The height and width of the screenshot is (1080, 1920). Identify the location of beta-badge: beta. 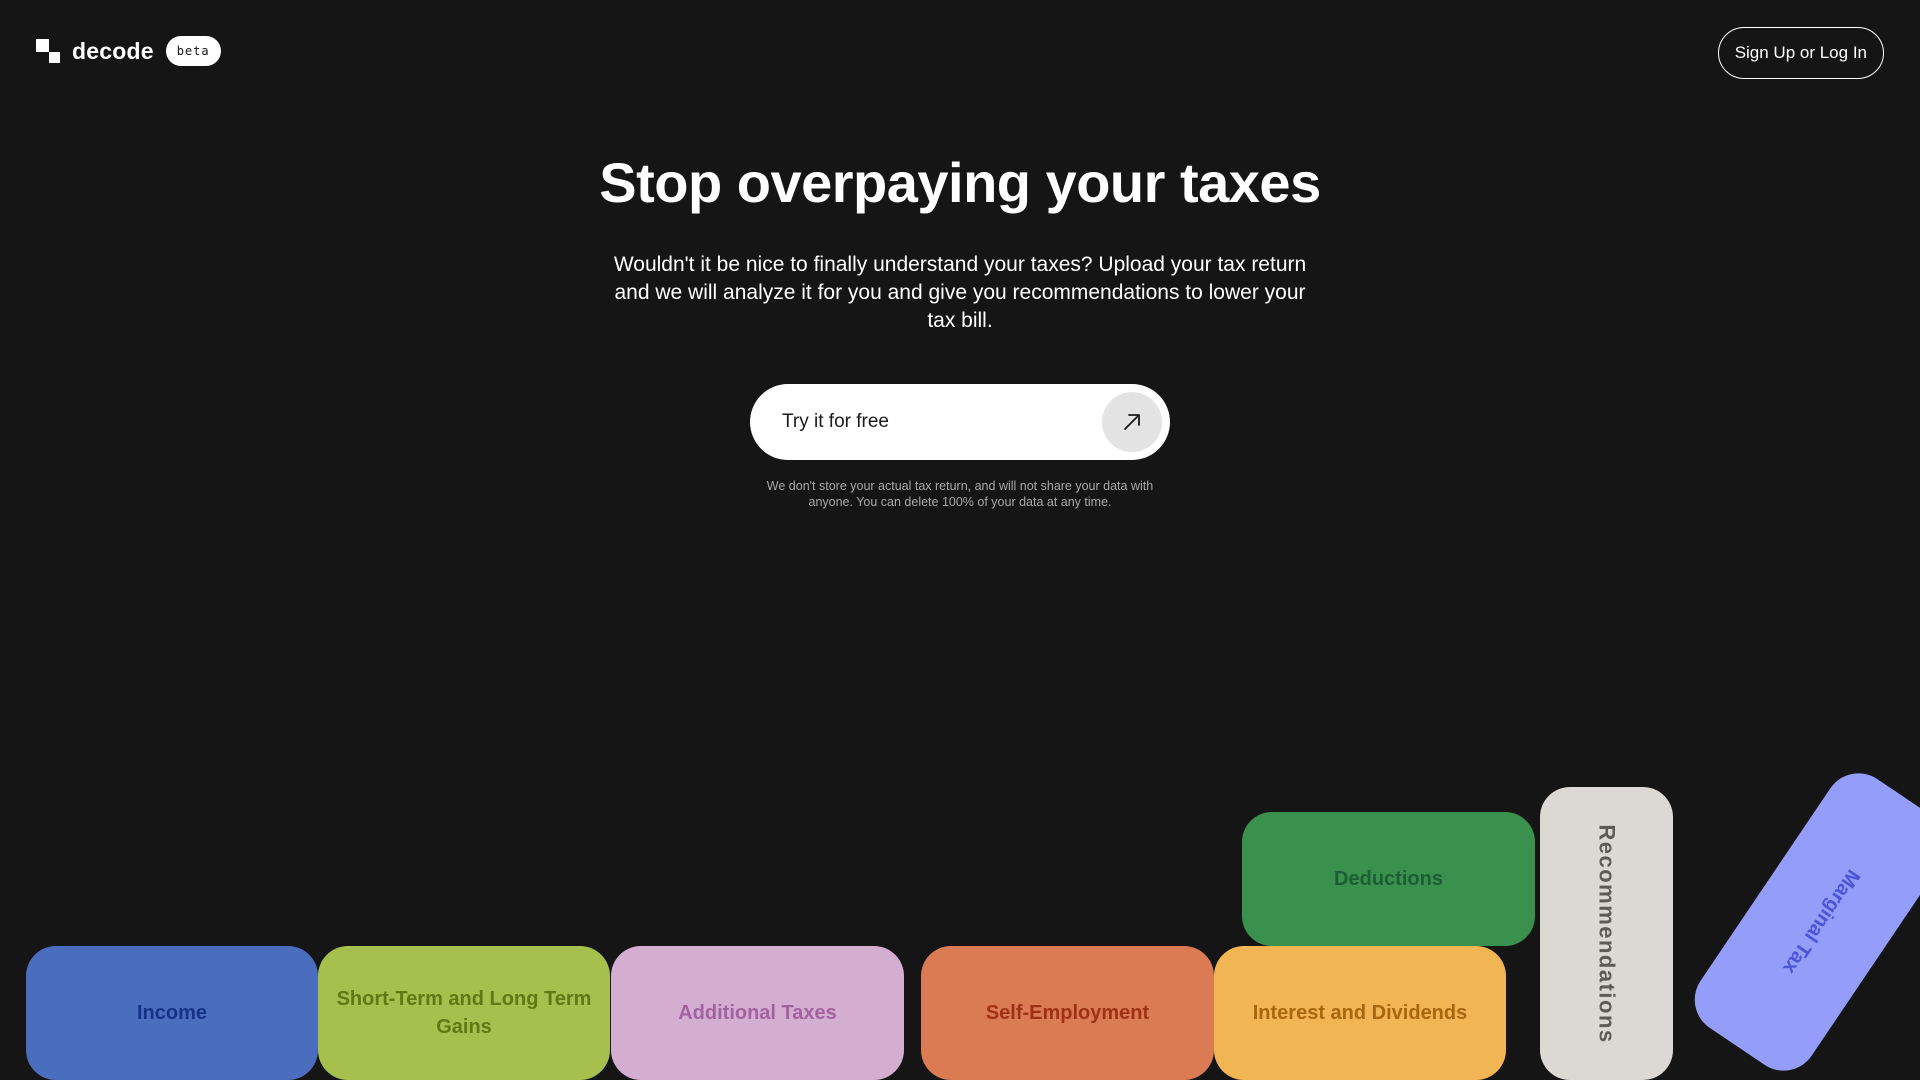
(193, 51).